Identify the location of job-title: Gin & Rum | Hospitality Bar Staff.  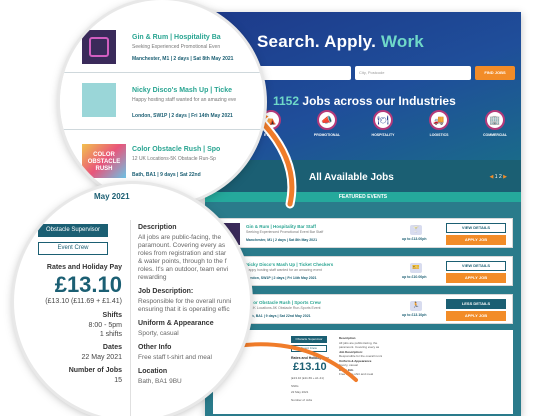
(281, 226).